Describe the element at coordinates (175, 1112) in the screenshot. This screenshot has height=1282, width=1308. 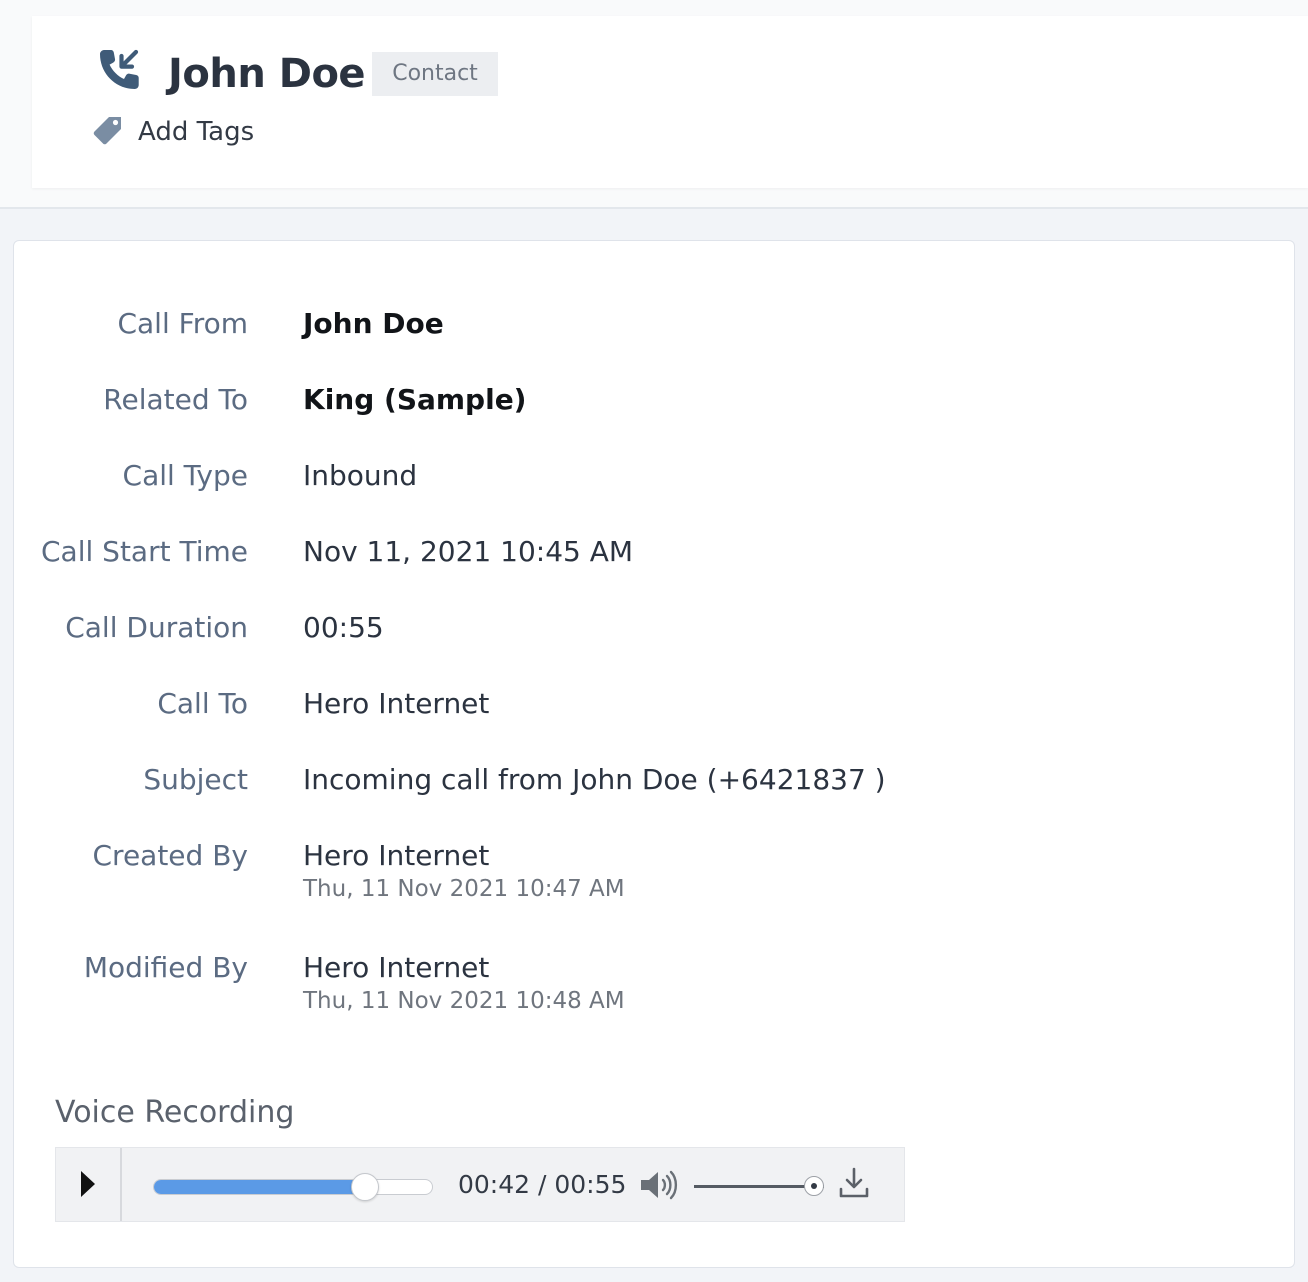
I see `voice-recording-heading: Voice Recording` at that location.